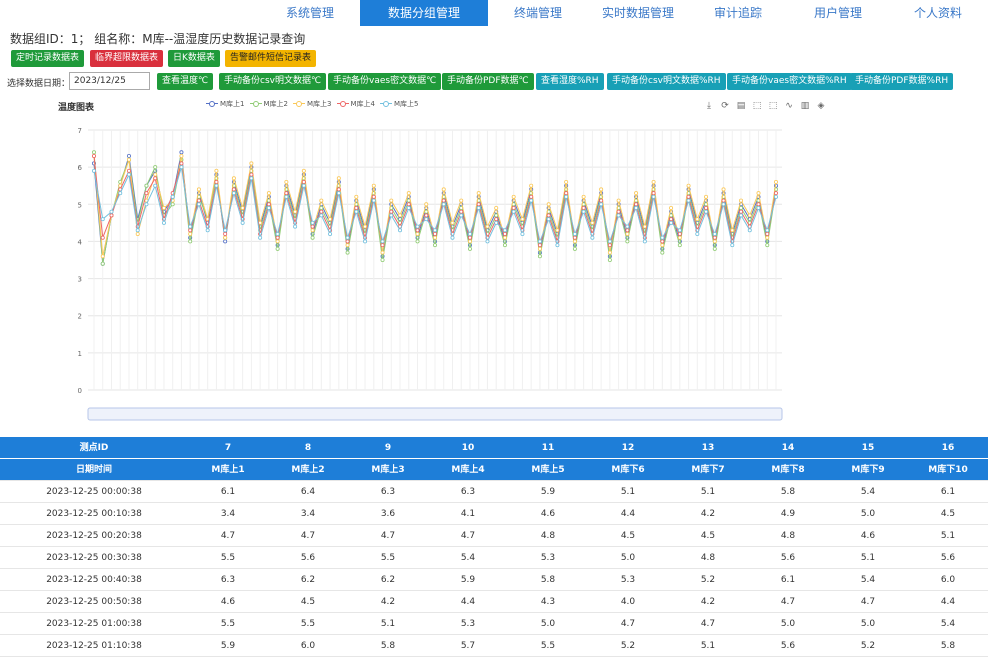 This screenshot has width=988, height=657. What do you see at coordinates (738, 13) in the screenshot?
I see `nav-audit: 审计追踪` at bounding box center [738, 13].